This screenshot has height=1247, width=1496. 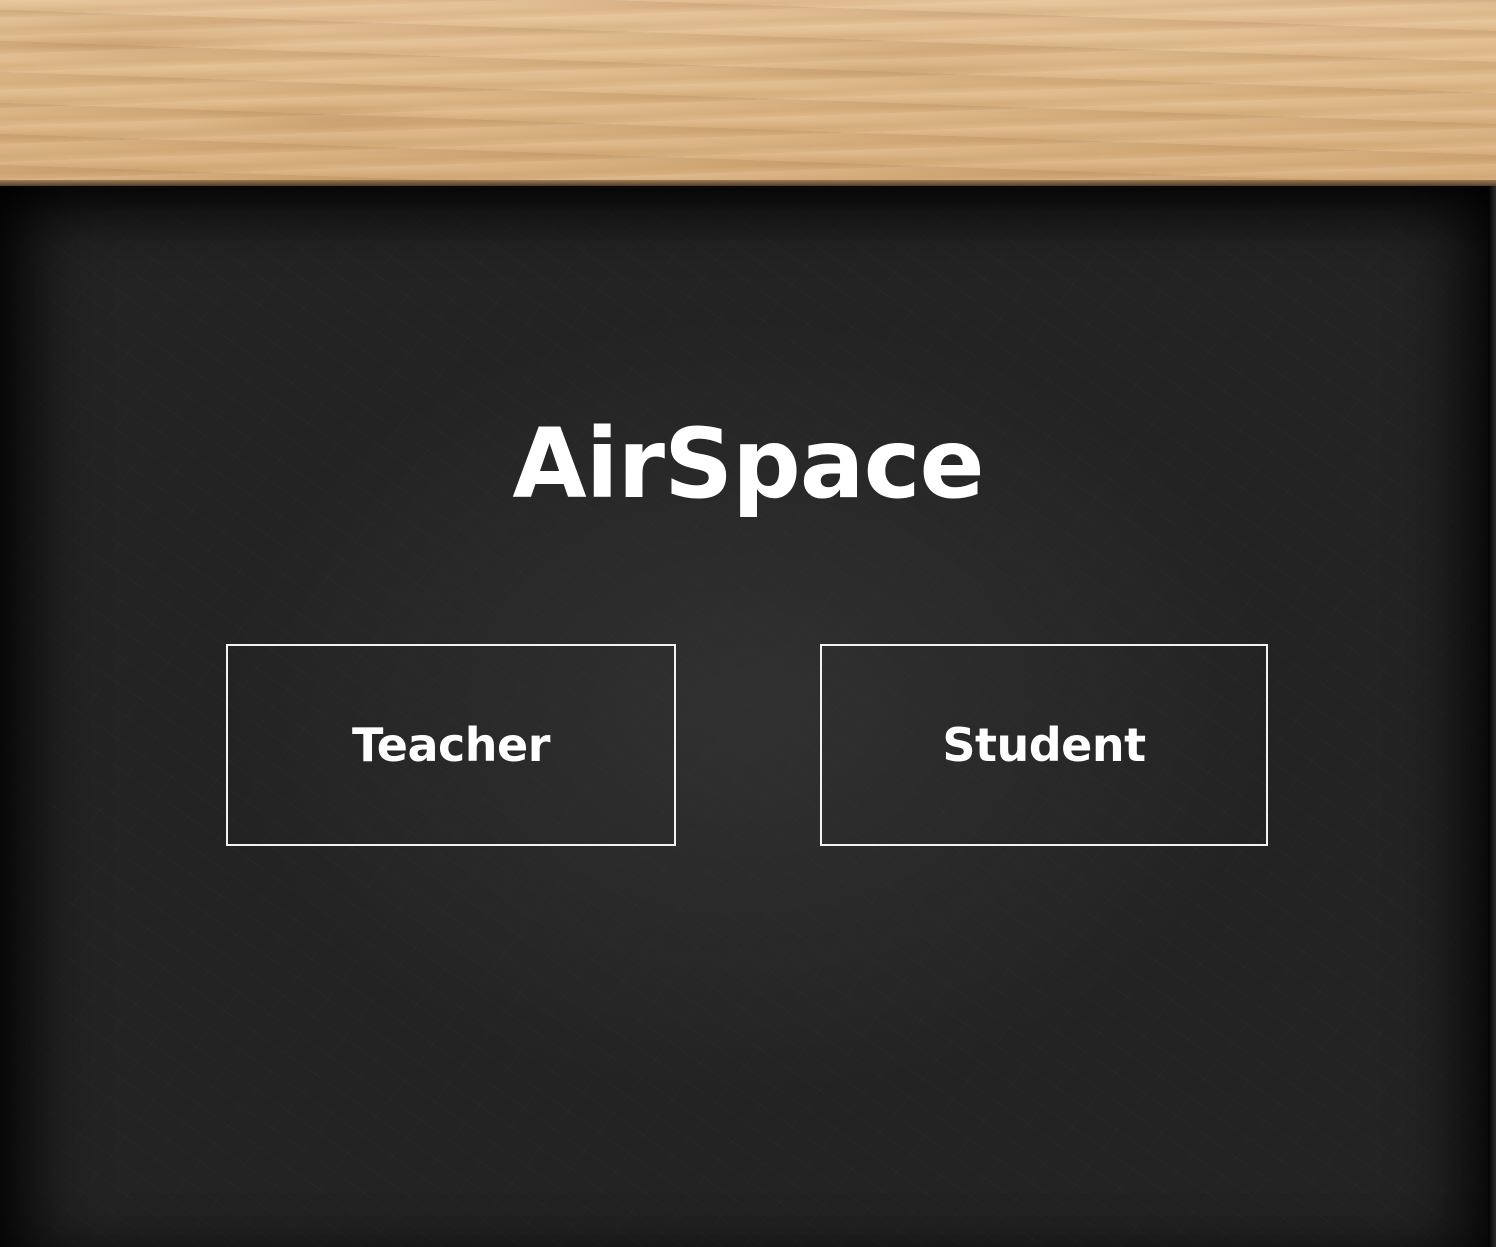 I want to click on app-title: AirSpace, so click(x=748, y=464).